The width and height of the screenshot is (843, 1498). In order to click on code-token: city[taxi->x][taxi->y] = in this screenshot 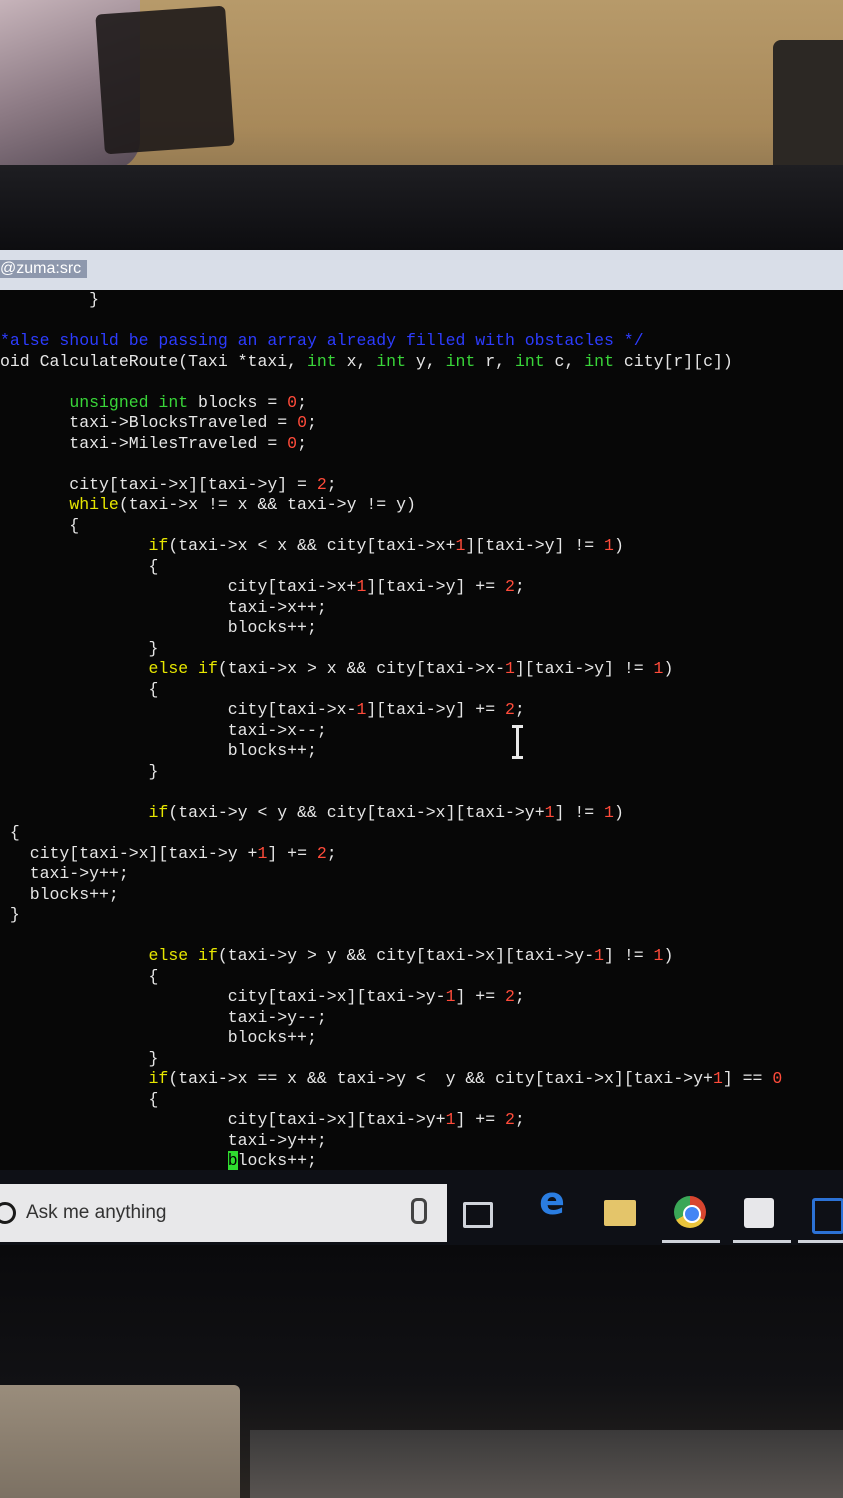, I will do `click(158, 484)`.